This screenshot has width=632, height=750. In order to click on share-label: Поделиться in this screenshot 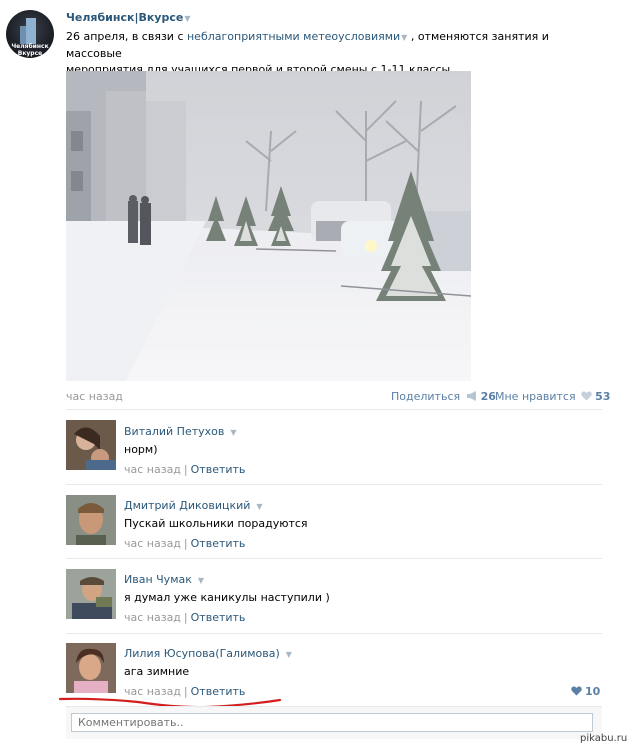, I will do `click(426, 396)`.